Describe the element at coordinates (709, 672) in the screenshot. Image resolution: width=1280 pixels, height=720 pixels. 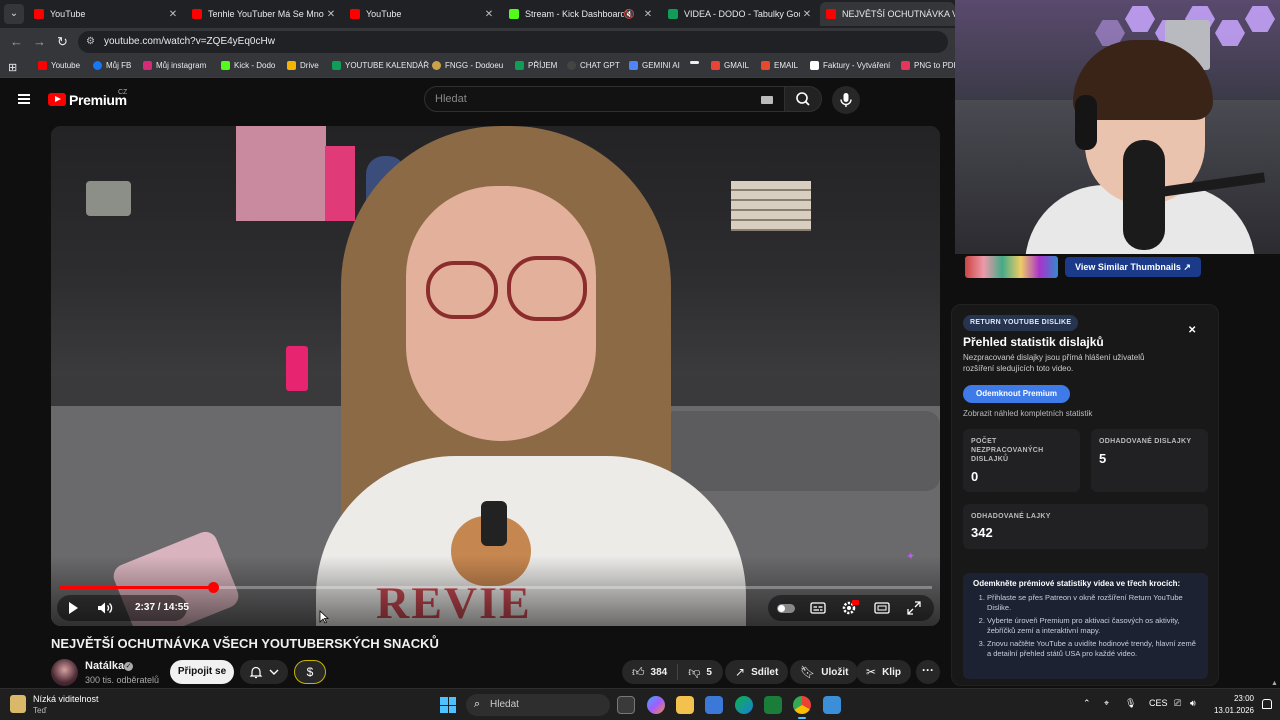
I see `dislike-count: 5` at that location.